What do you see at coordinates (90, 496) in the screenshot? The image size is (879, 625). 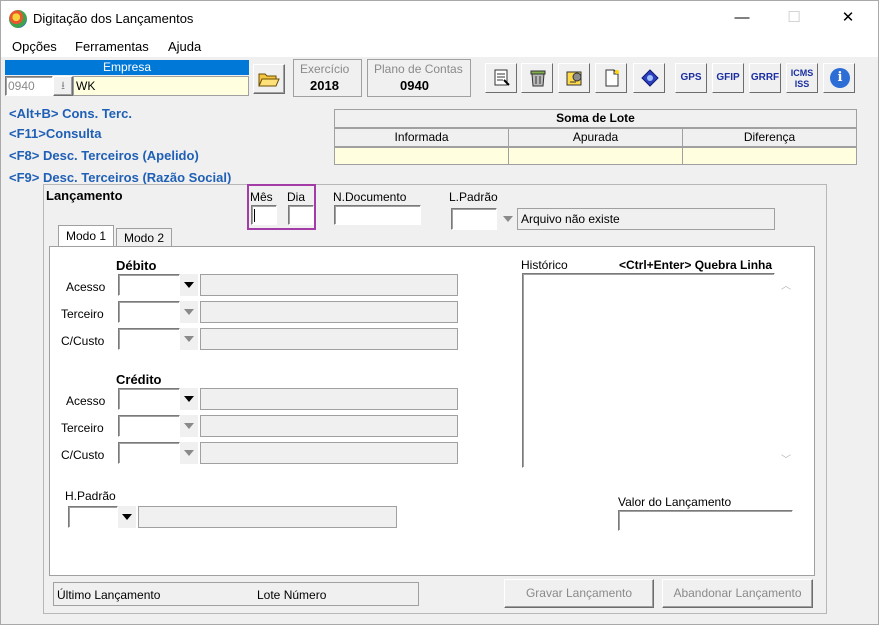 I see `hpadrao-label: H.Padrão` at bounding box center [90, 496].